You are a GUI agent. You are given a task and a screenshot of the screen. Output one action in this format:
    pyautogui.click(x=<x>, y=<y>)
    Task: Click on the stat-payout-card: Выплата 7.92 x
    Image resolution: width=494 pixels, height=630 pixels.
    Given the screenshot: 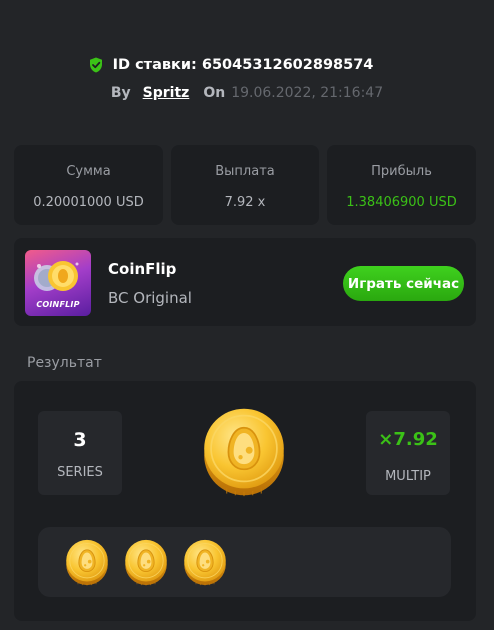 What is the action you would take?
    pyautogui.click(x=245, y=185)
    